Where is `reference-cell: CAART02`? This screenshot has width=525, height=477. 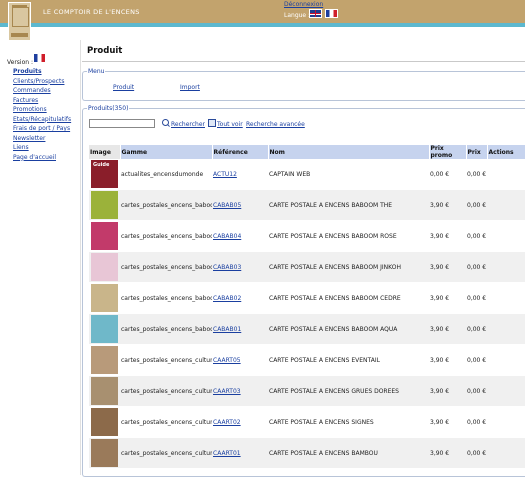 reference-cell: CAART02 is located at coordinates (240, 422).